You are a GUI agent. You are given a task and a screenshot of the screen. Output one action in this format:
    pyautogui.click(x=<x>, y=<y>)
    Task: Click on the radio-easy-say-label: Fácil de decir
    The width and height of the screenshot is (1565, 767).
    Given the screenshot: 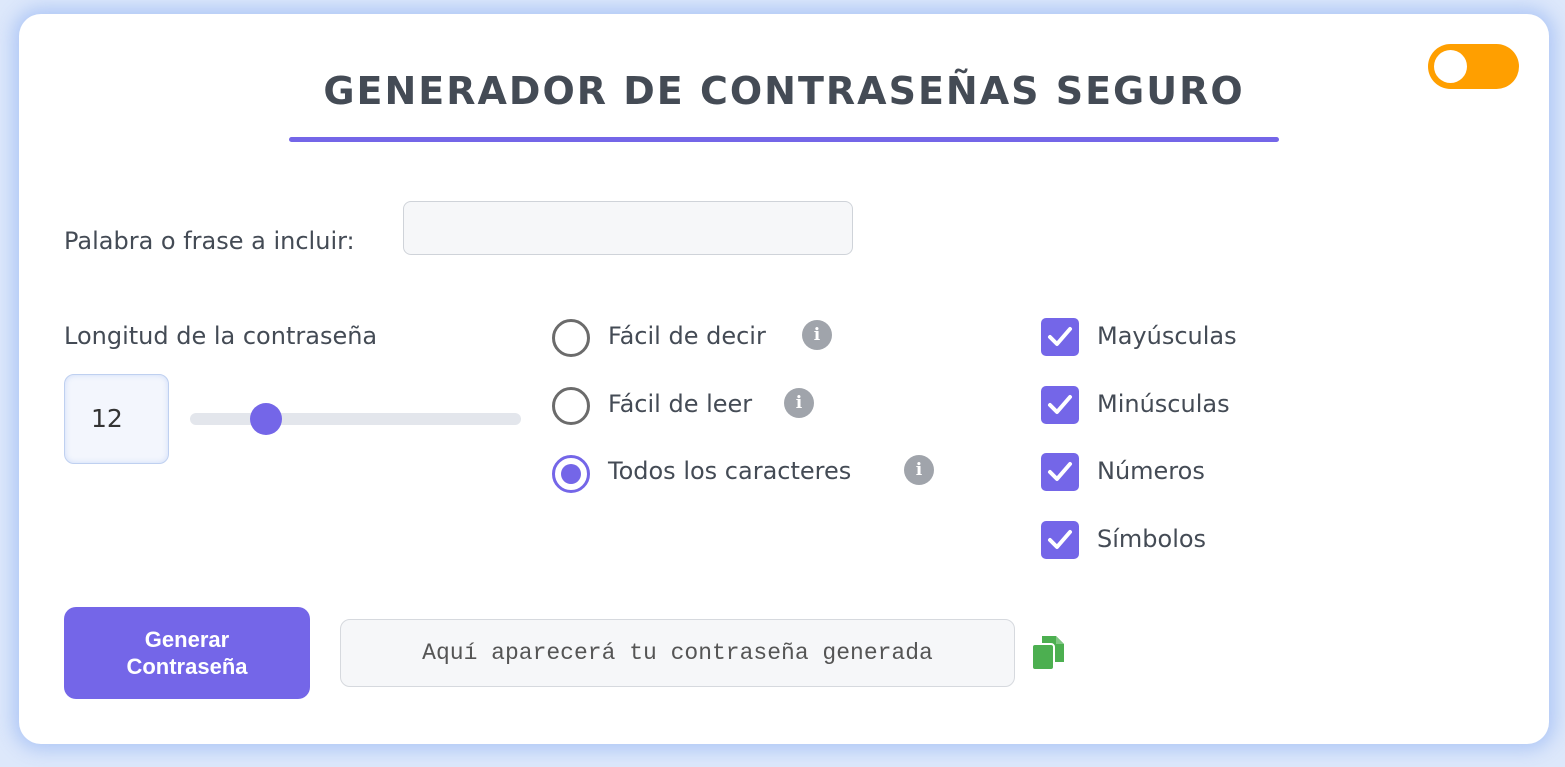 What is the action you would take?
    pyautogui.click(x=687, y=336)
    